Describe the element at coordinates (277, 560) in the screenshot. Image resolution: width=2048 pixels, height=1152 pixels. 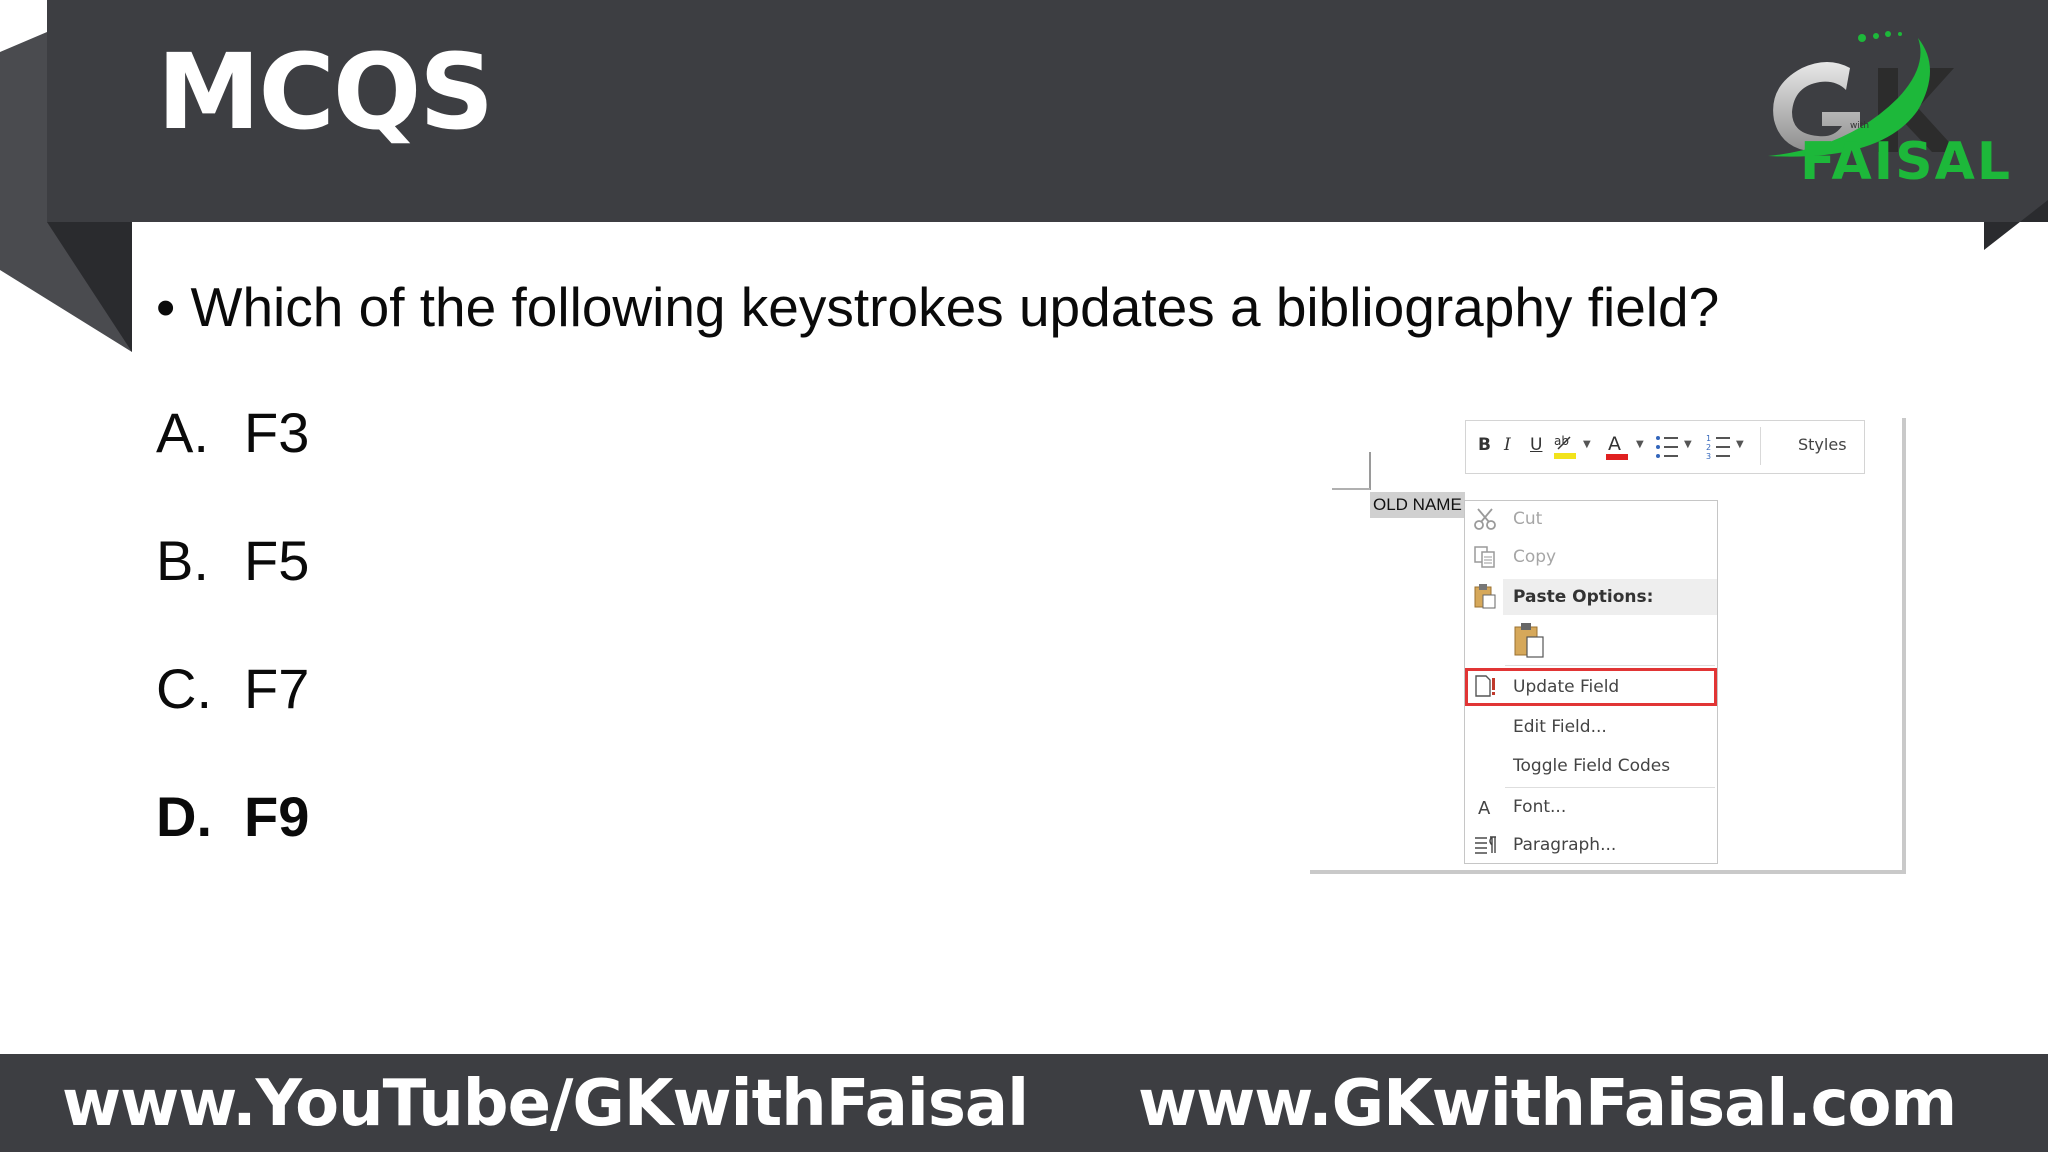
I see `option-text: F5` at that location.